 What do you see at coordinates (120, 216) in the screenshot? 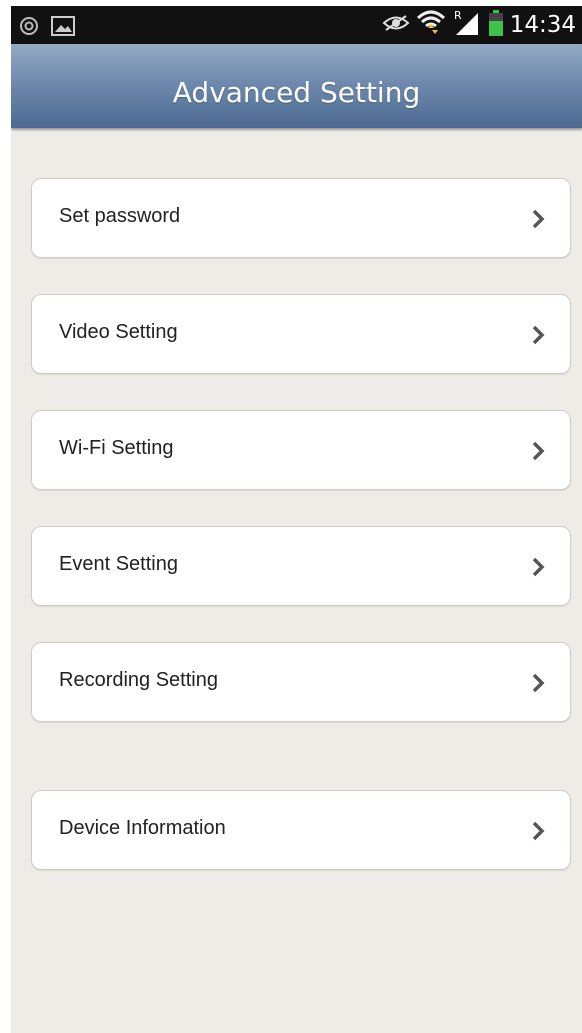
I see `menu-item-label: Set password` at bounding box center [120, 216].